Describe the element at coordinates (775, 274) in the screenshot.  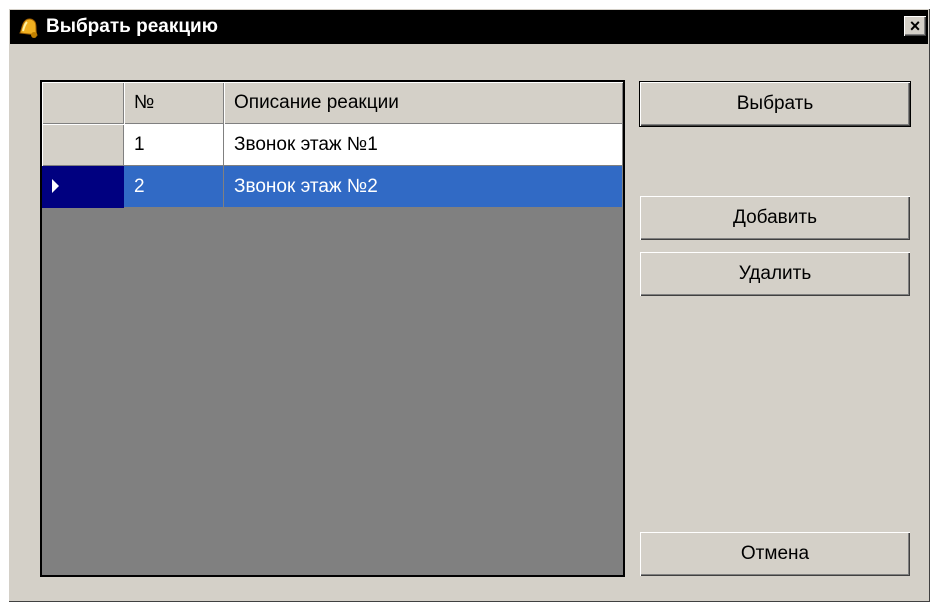
I see `delete-button: Удалить` at that location.